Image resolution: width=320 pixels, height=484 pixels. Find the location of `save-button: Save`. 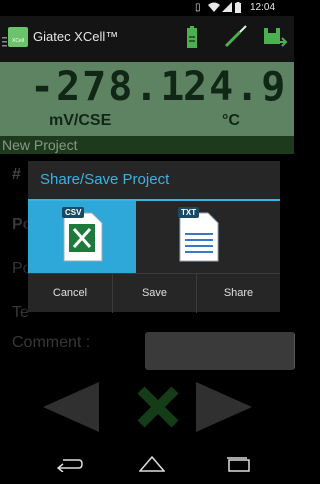

save-button: Save is located at coordinates (155, 293).